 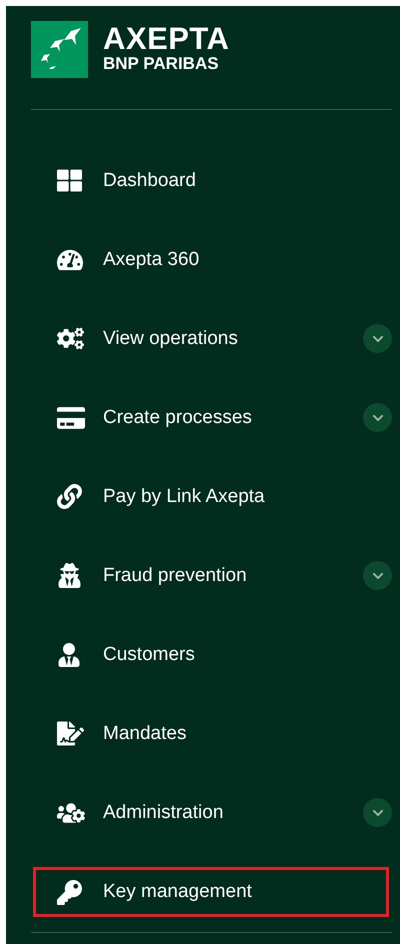 I want to click on menu-item: Mandates, so click(x=211, y=733).